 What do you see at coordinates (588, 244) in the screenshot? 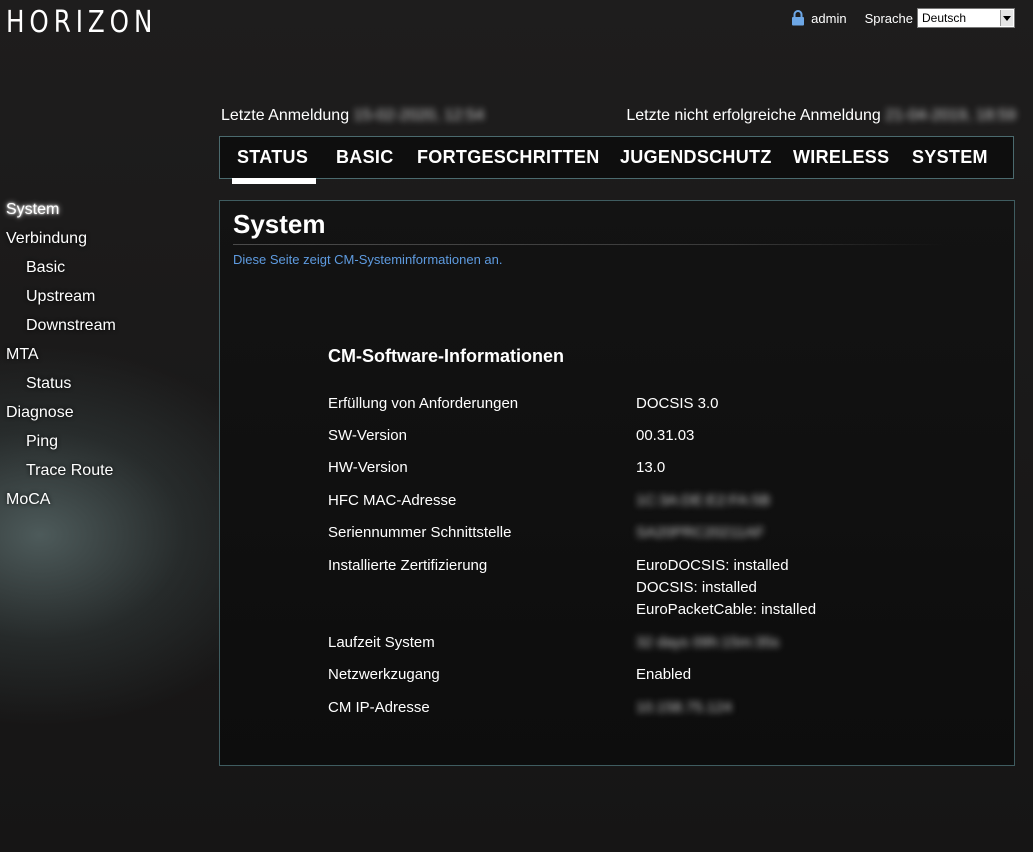
I see `title-divider` at bounding box center [588, 244].